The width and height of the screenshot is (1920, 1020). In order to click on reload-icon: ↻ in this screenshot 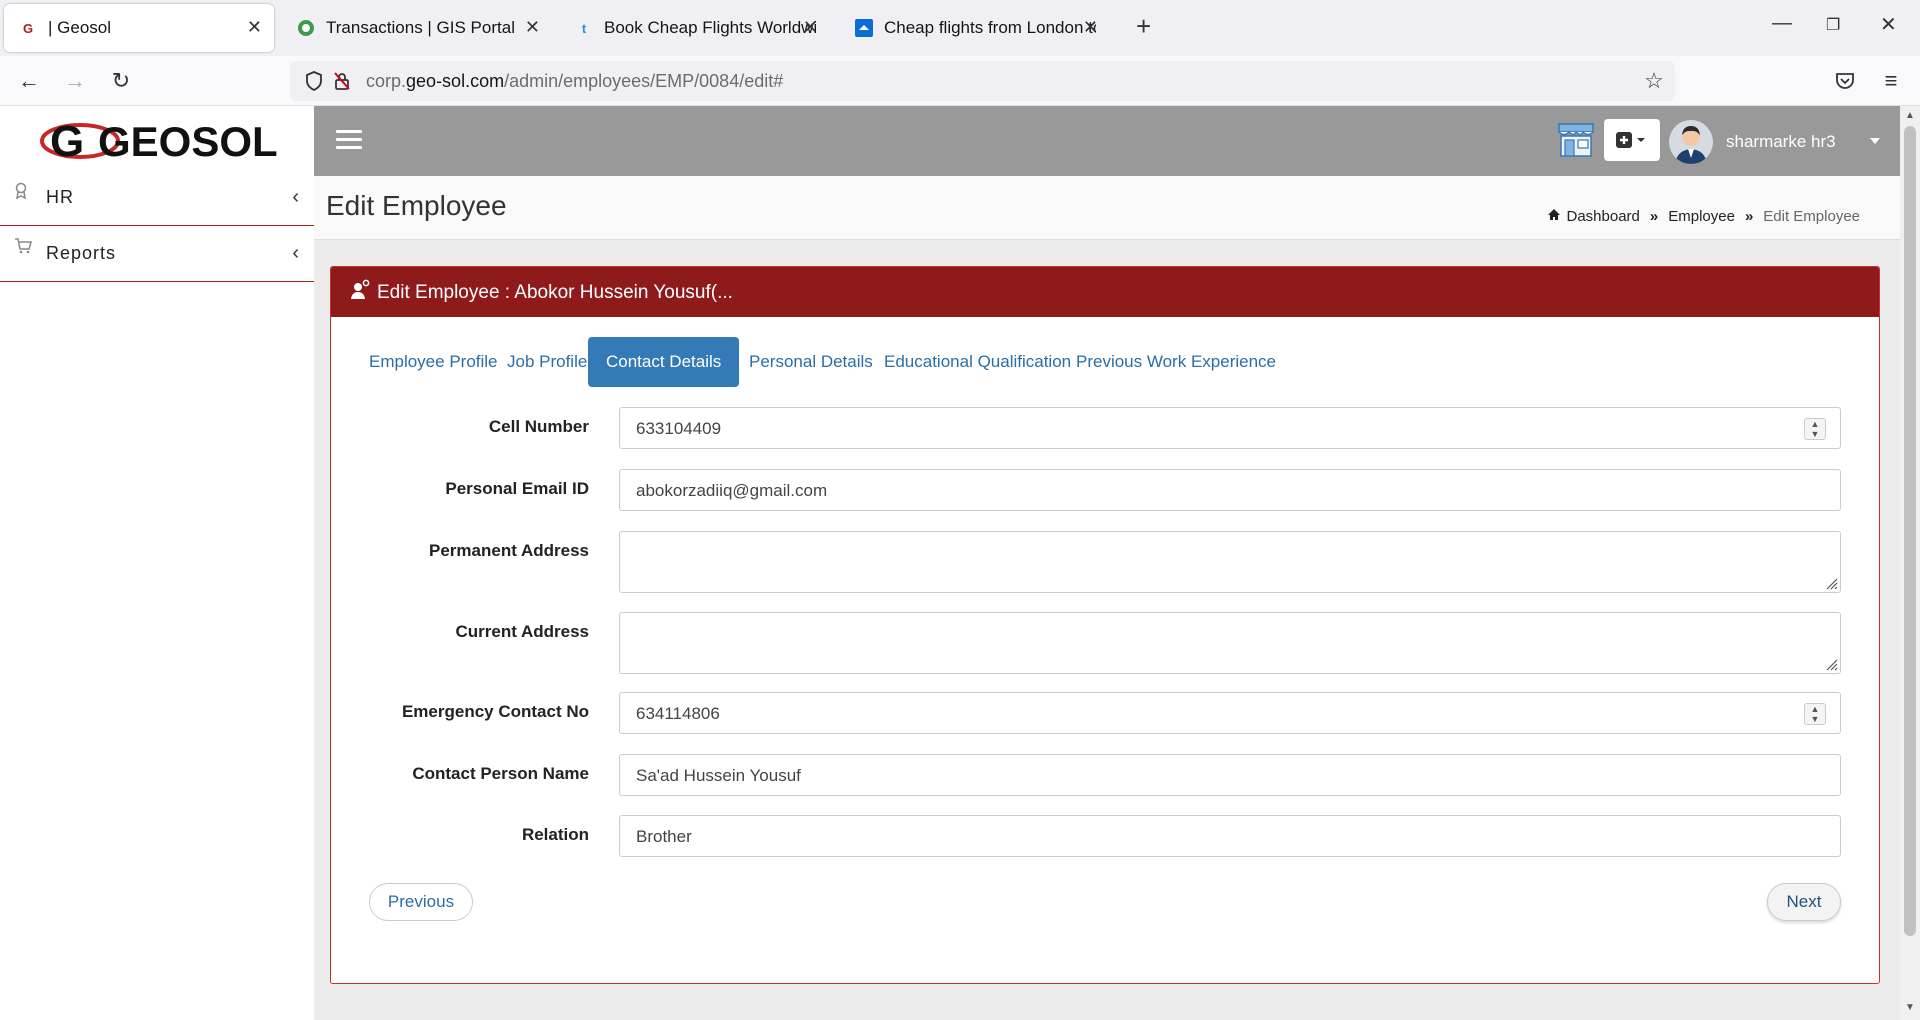, I will do `click(121, 81)`.